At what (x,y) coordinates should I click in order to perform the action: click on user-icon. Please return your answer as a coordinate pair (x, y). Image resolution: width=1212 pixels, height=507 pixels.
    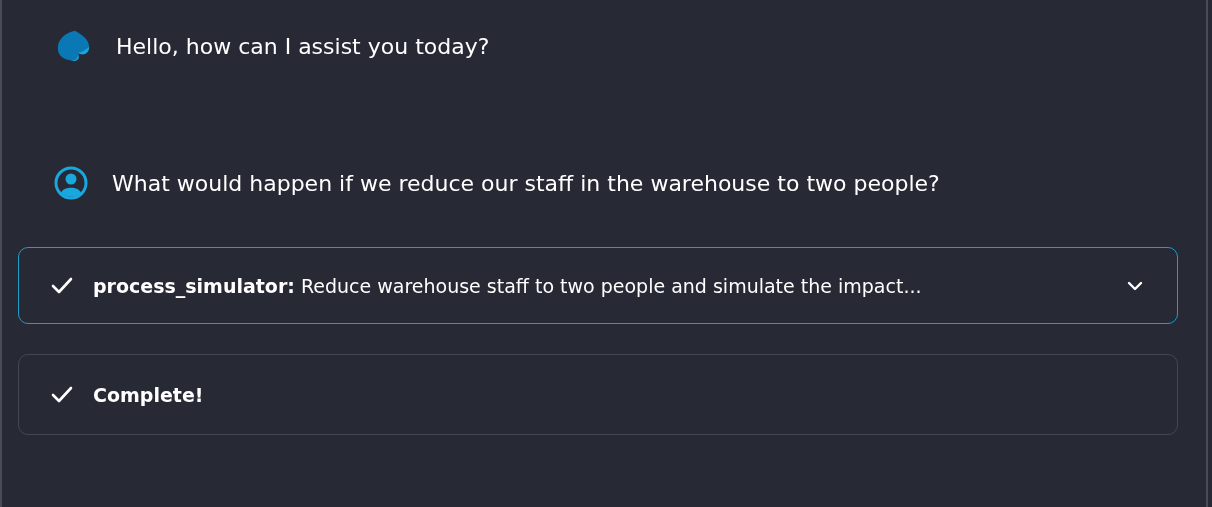
    Looking at the image, I should click on (71, 183).